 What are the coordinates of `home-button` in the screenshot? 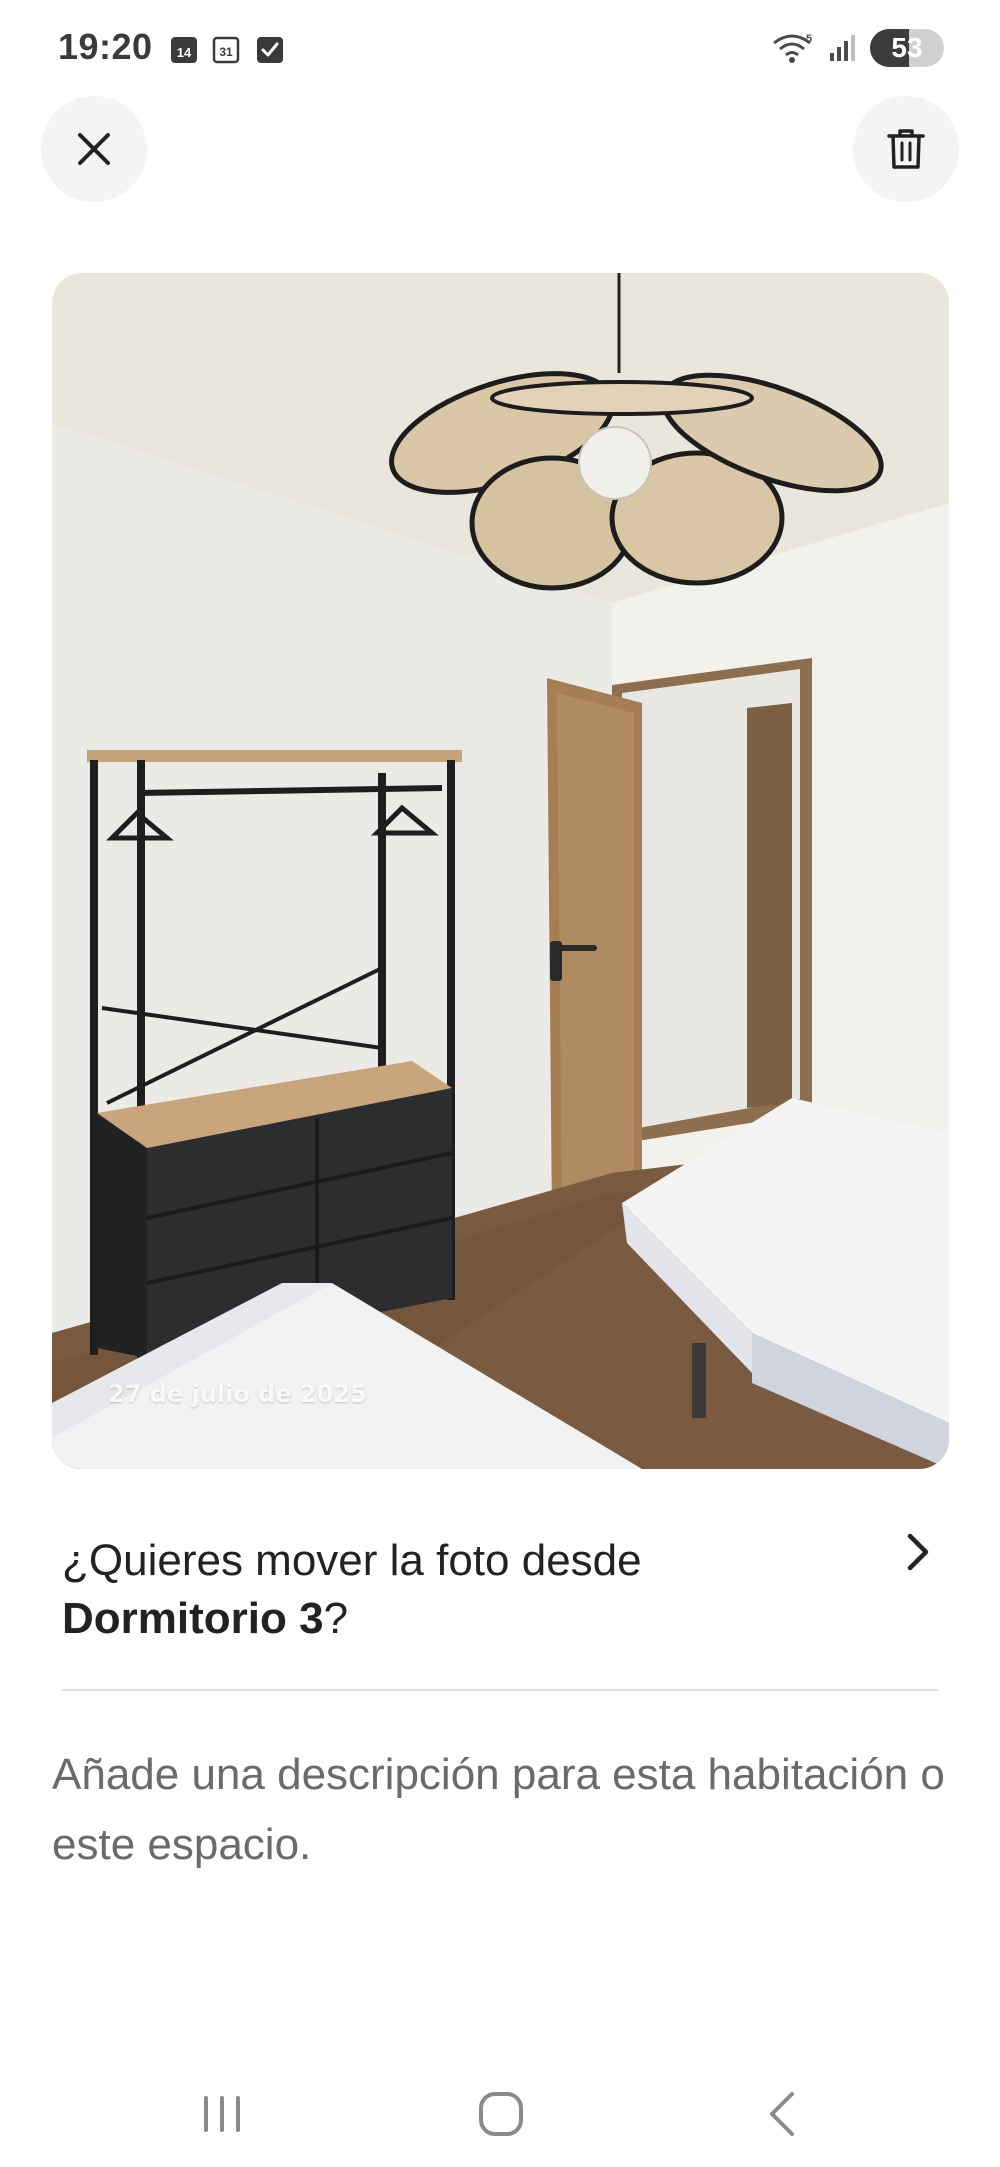 It's located at (501, 2114).